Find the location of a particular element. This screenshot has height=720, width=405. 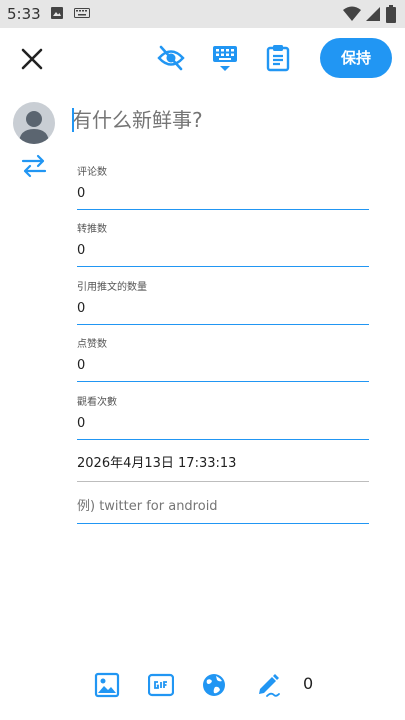

date-field: 2026年4月13日 17:33:13 is located at coordinates (223, 467).